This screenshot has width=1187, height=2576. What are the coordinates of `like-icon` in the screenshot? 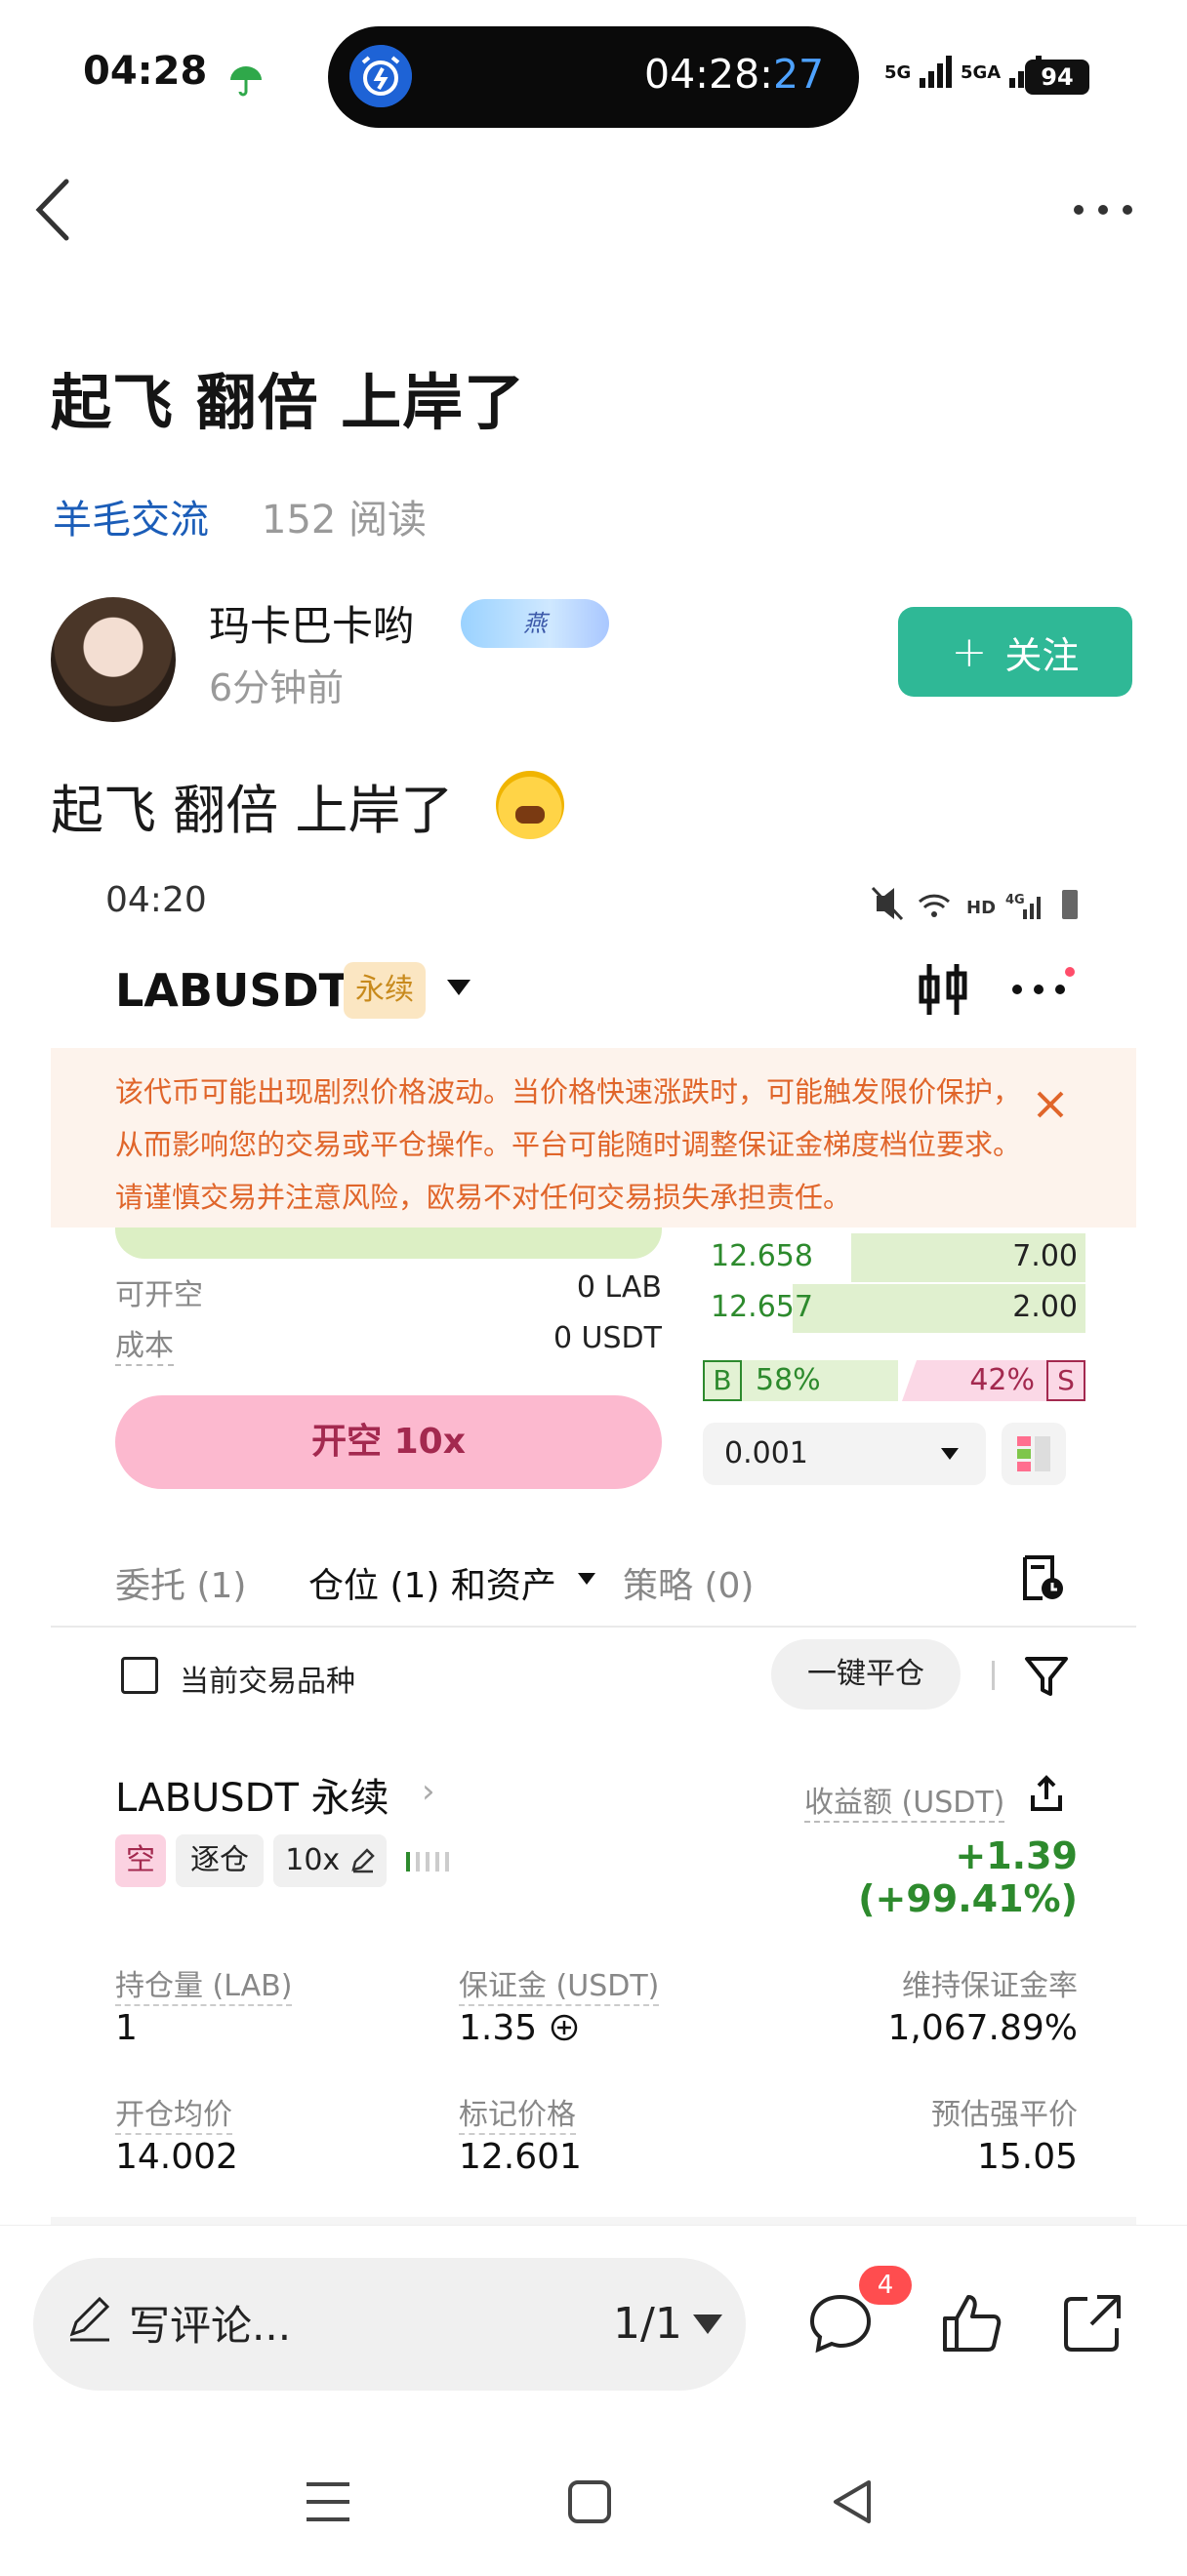 It's located at (971, 2323).